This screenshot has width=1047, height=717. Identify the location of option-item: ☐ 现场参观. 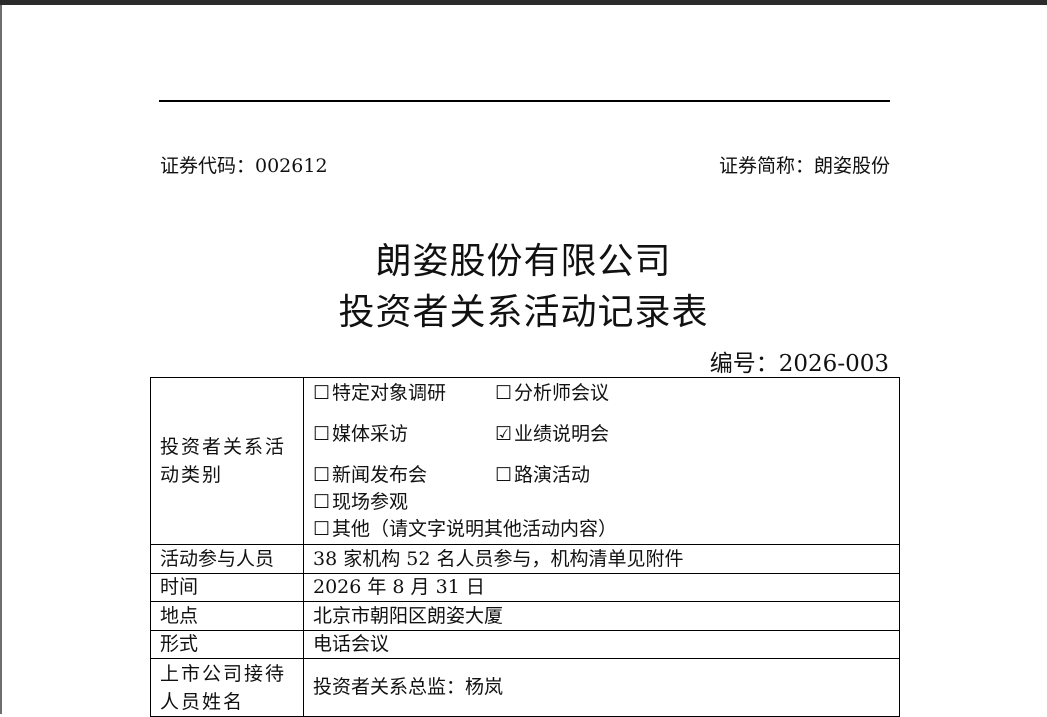
(360, 502).